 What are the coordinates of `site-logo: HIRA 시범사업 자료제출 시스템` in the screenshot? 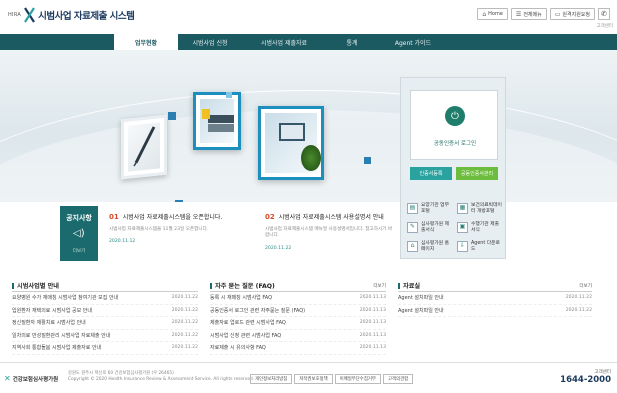 It's located at (71, 15).